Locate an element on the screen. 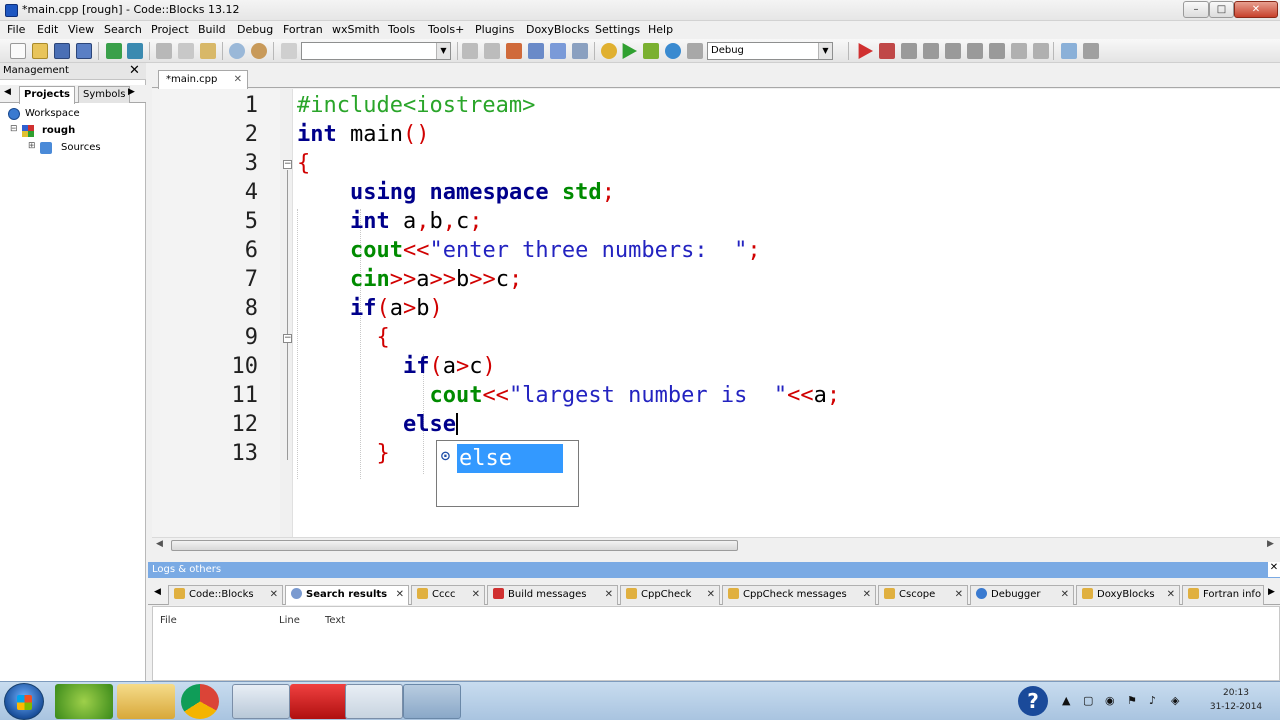 This screenshot has width=1280, height=720. build-and-run-icon is located at coordinates (651, 51).